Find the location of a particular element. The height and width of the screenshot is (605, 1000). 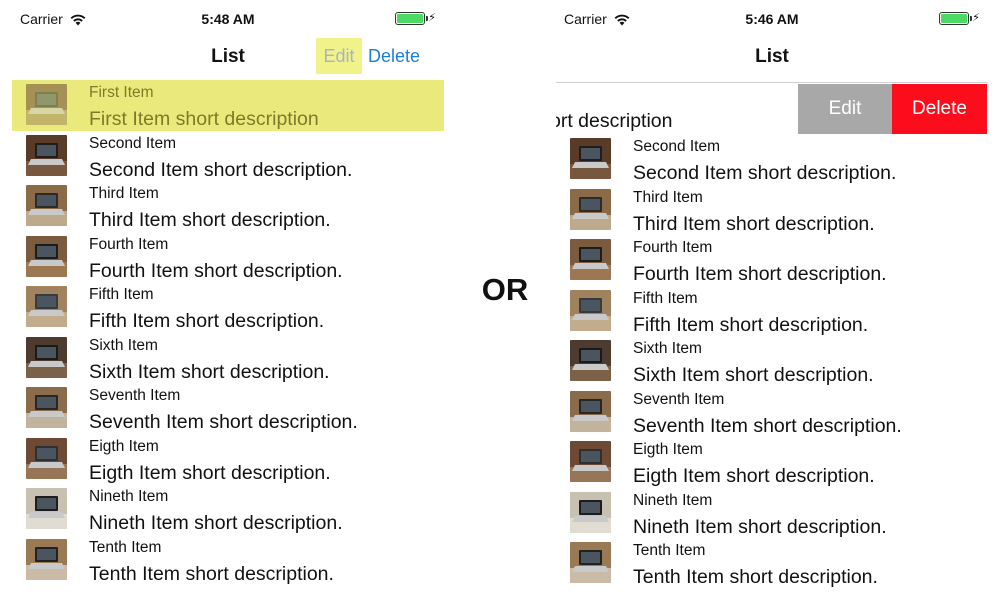

item-description: First Item short description is located at coordinates (204, 119).